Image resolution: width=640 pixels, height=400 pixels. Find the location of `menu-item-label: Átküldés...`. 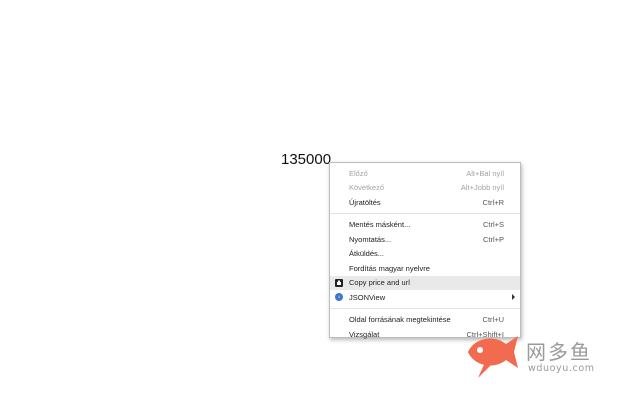

menu-item-label: Átküldés... is located at coordinates (367, 254).